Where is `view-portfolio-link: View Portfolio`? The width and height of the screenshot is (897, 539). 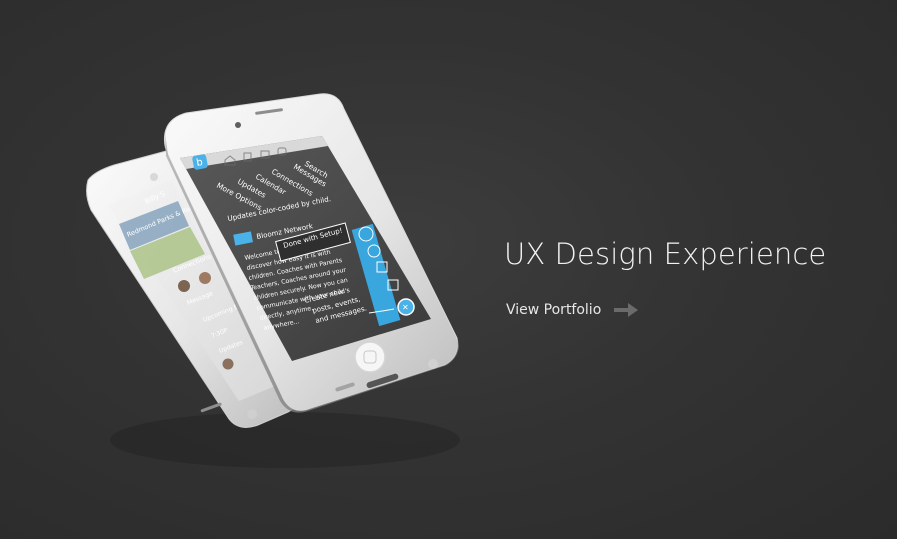 view-portfolio-link: View Portfolio is located at coordinates (572, 310).